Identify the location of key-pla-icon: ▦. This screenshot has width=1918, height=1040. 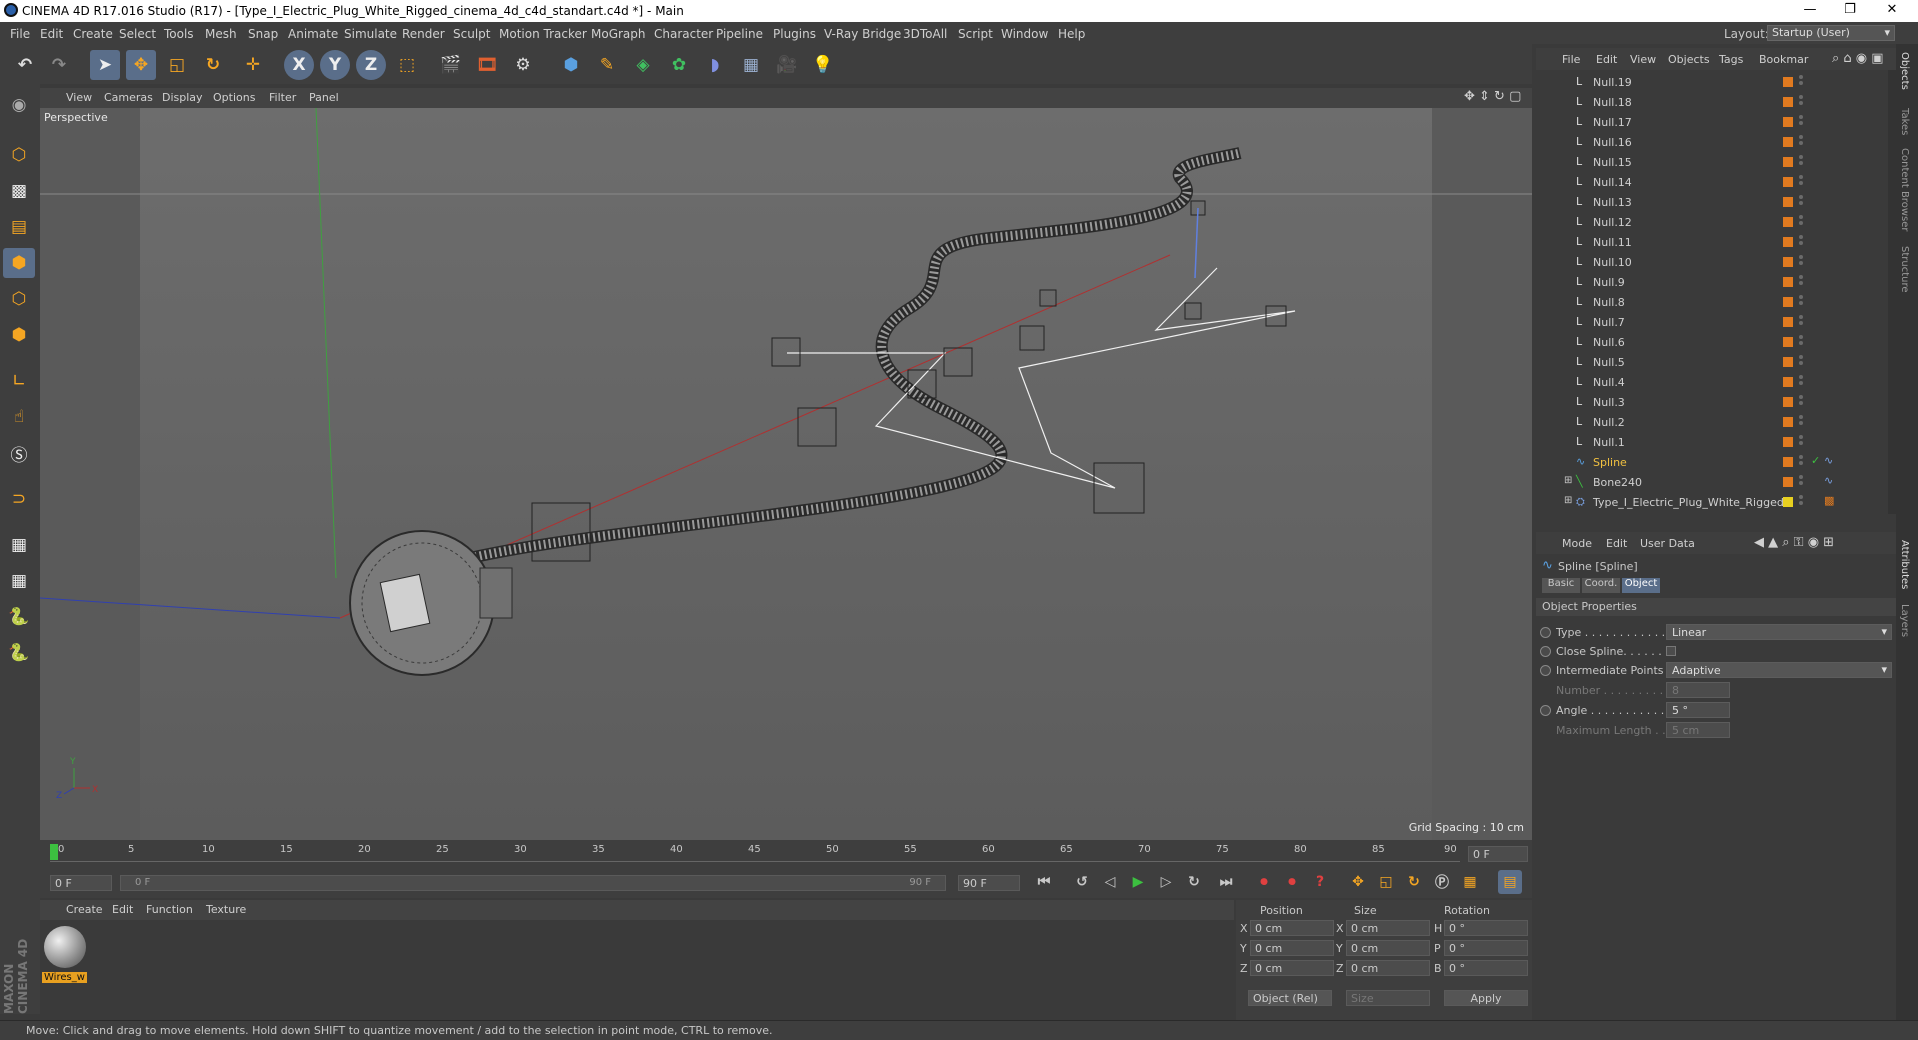
(1470, 882).